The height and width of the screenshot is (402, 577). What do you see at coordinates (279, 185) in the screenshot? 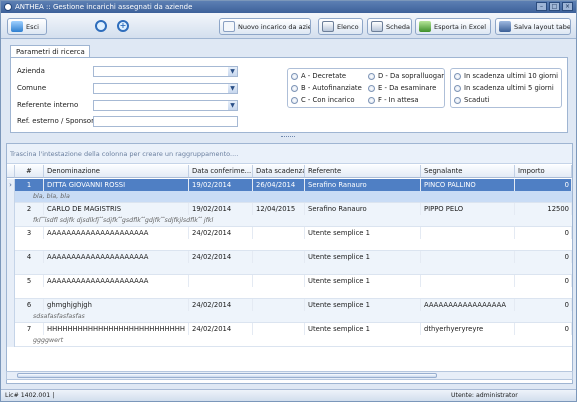
I see `table-cell-scad: 26/04/2014` at bounding box center [279, 185].